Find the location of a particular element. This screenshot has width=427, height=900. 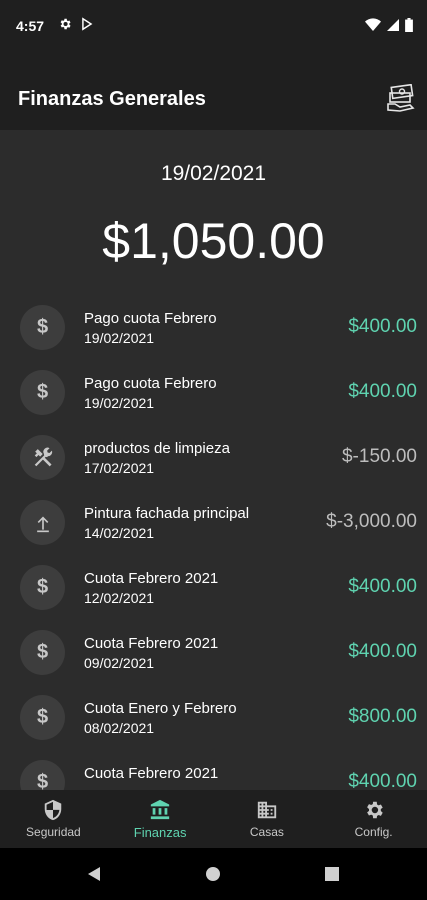

bottom-navigation: Seguridad Finanzas Casas Config. is located at coordinates (213, 819).